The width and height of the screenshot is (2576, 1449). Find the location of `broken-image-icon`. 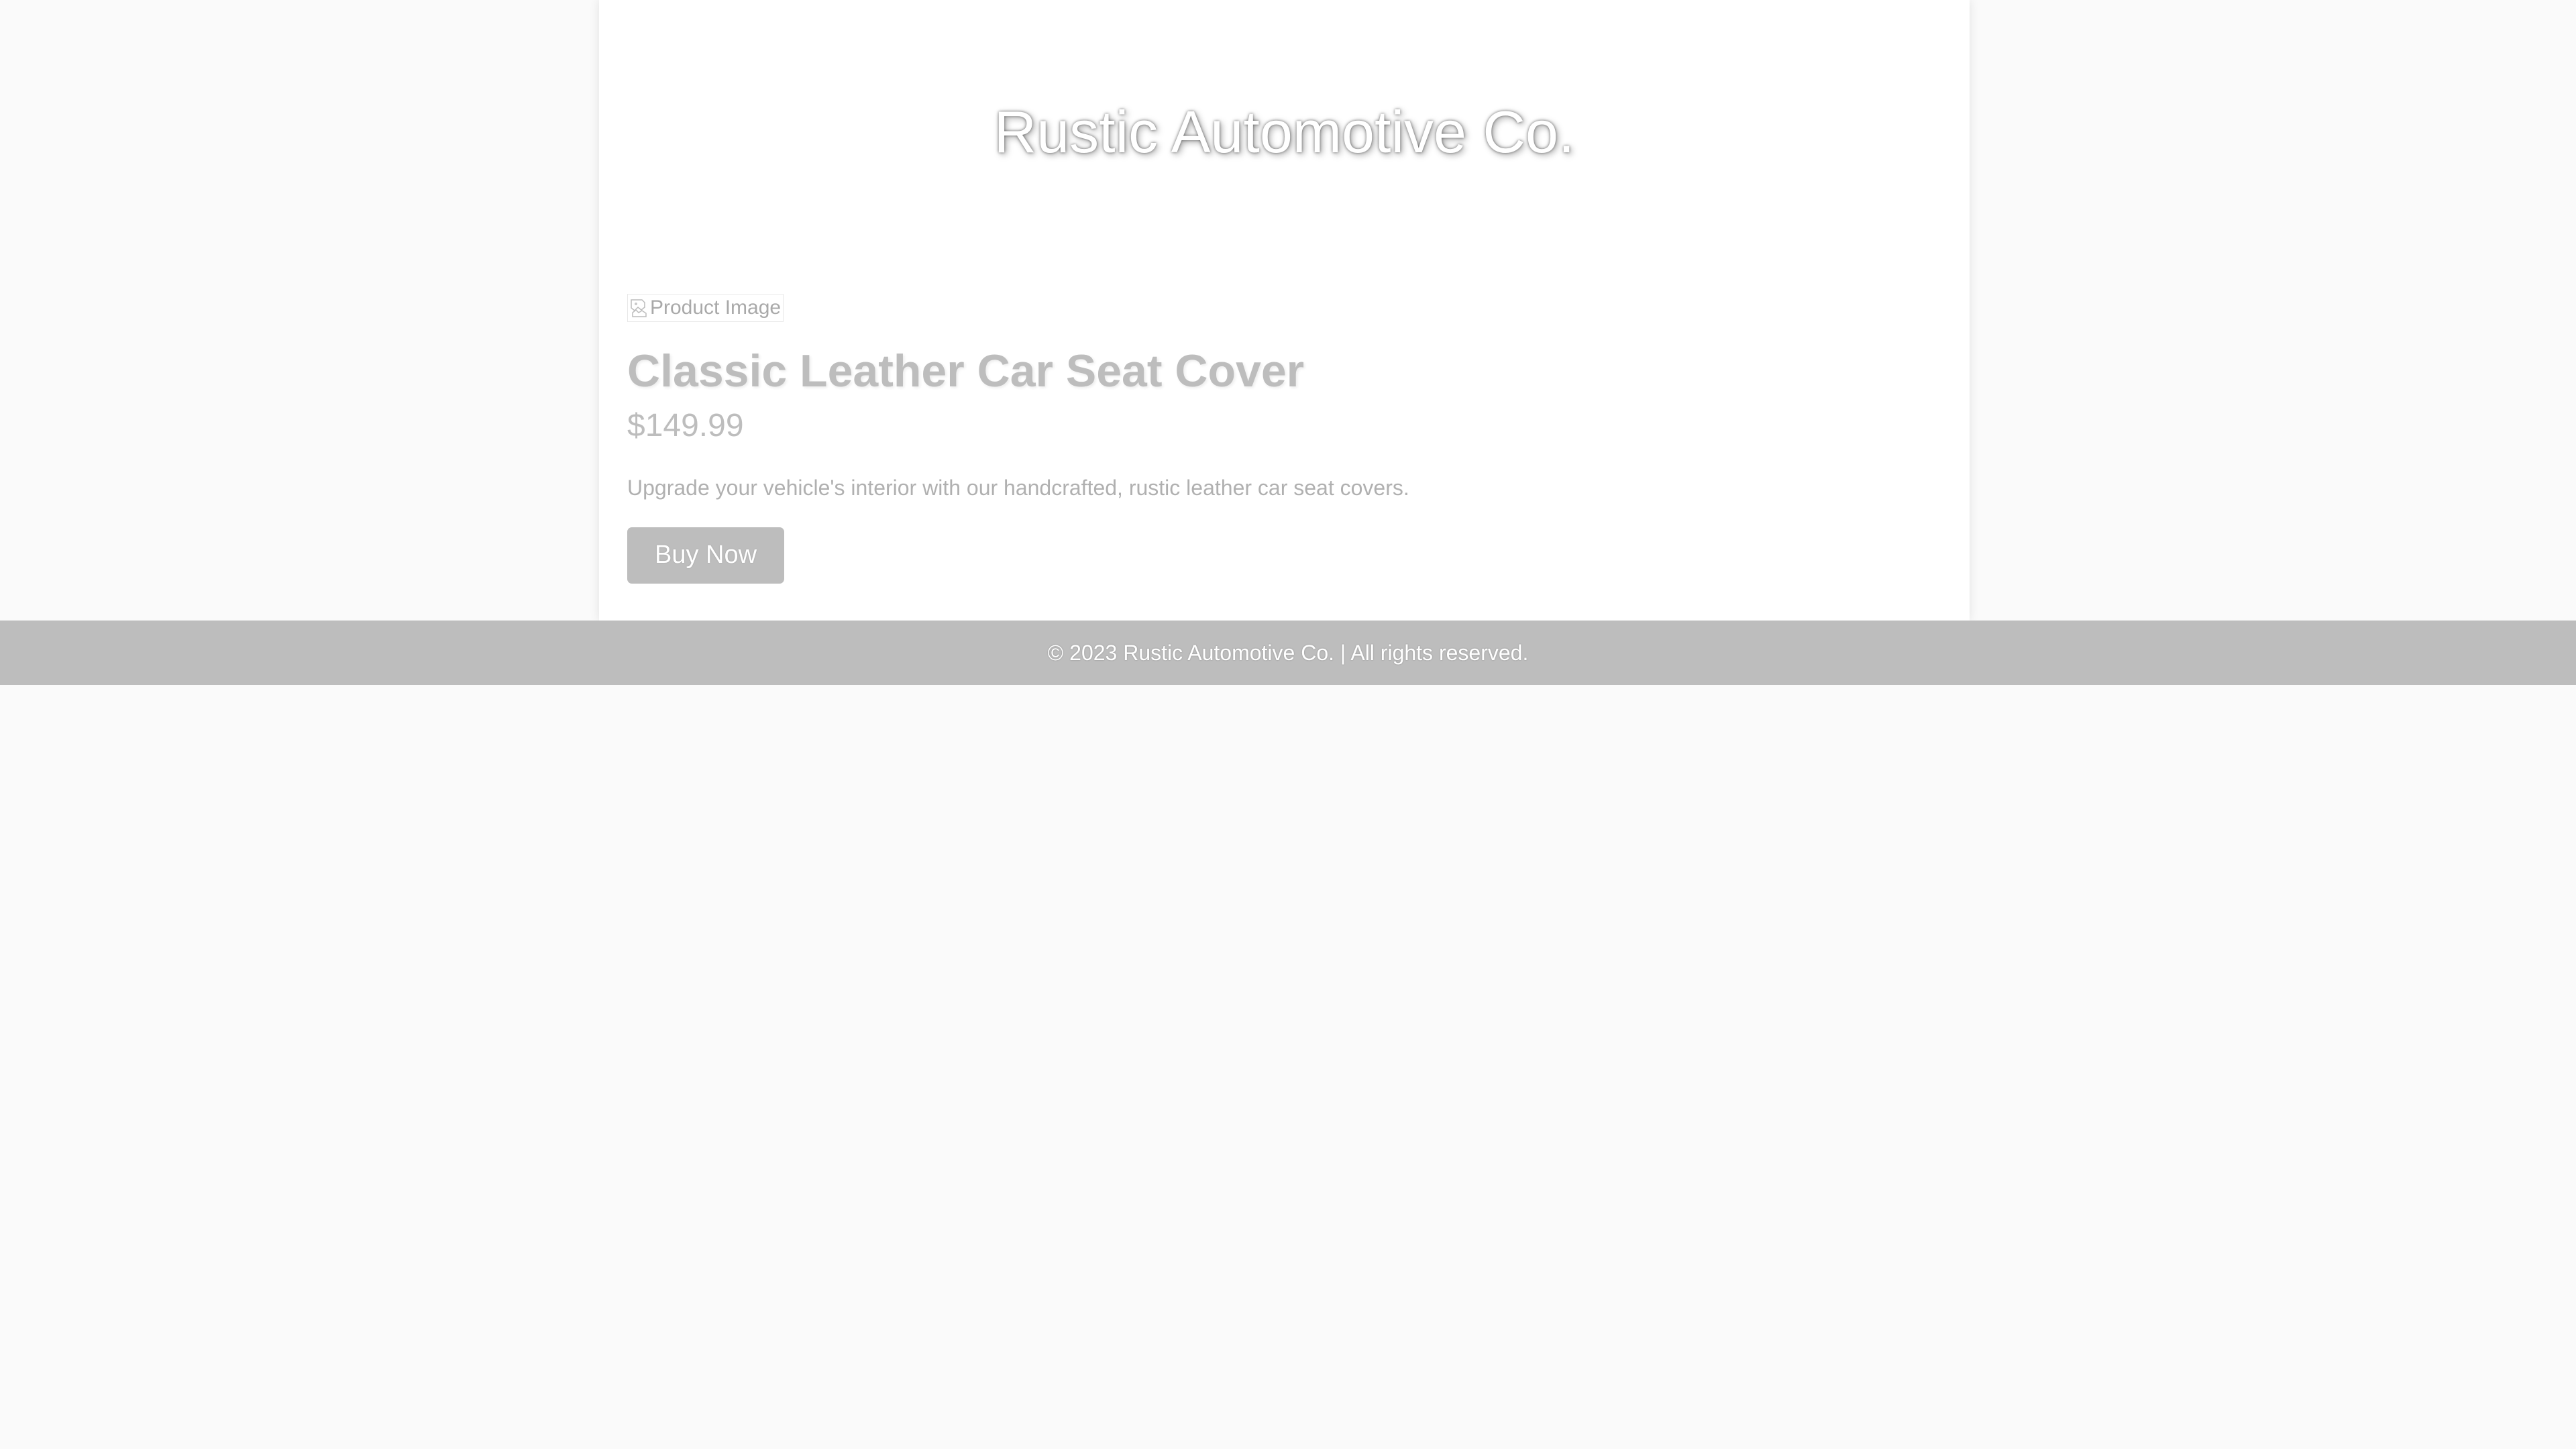

broken-image-icon is located at coordinates (639, 308).